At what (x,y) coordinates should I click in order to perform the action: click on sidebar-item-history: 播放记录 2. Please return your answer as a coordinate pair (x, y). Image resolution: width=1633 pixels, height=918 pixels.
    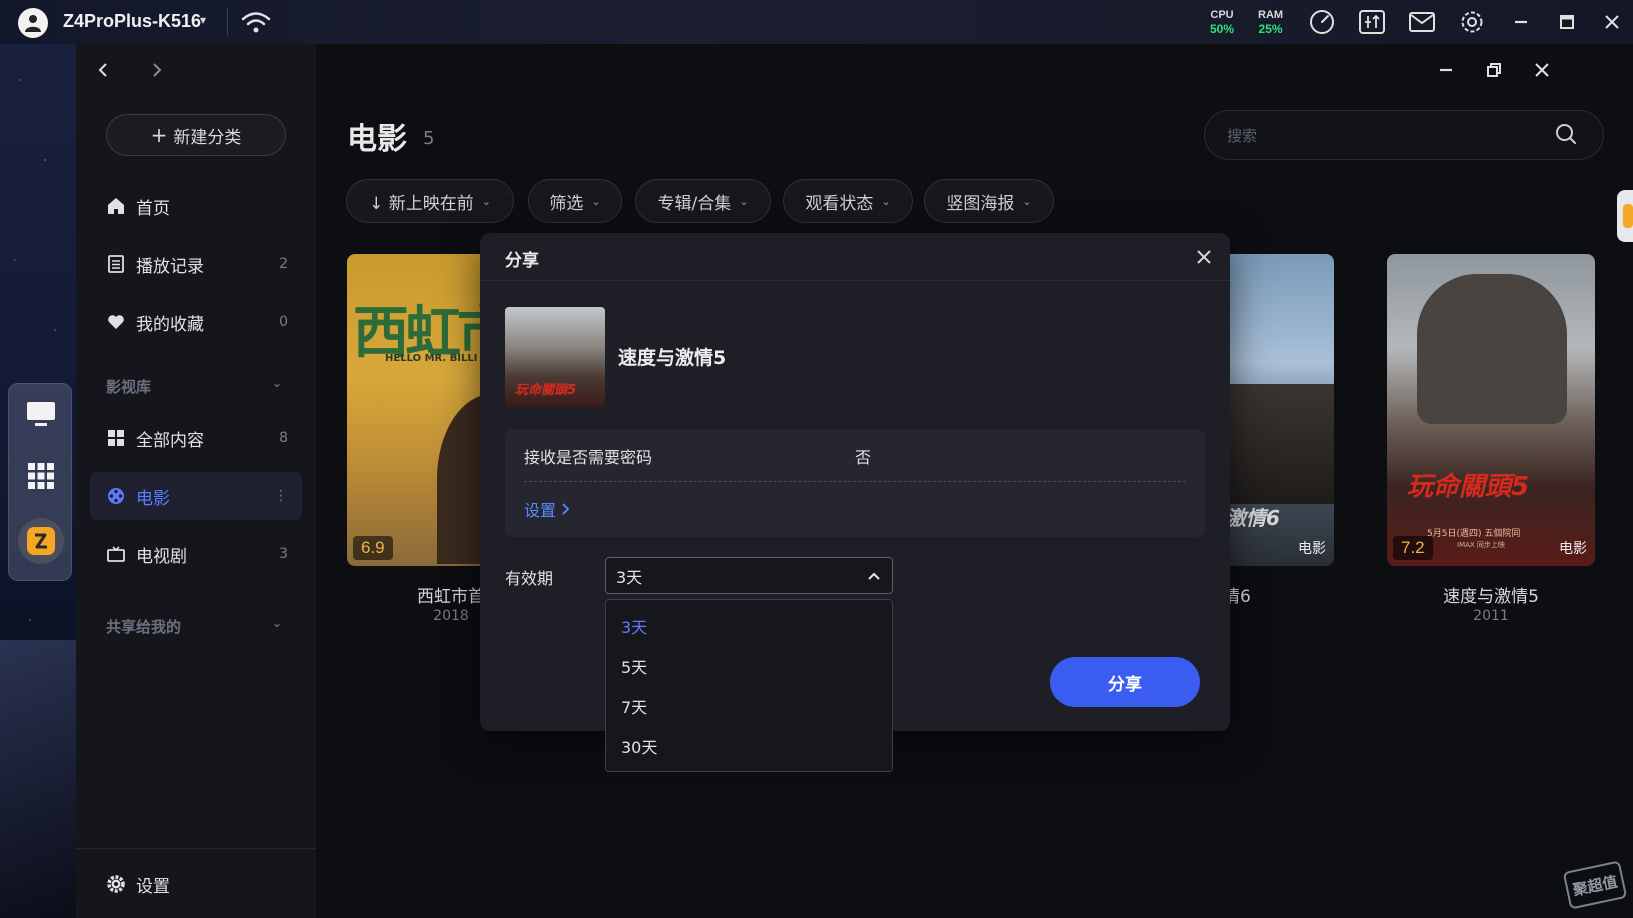
    Looking at the image, I should click on (196, 264).